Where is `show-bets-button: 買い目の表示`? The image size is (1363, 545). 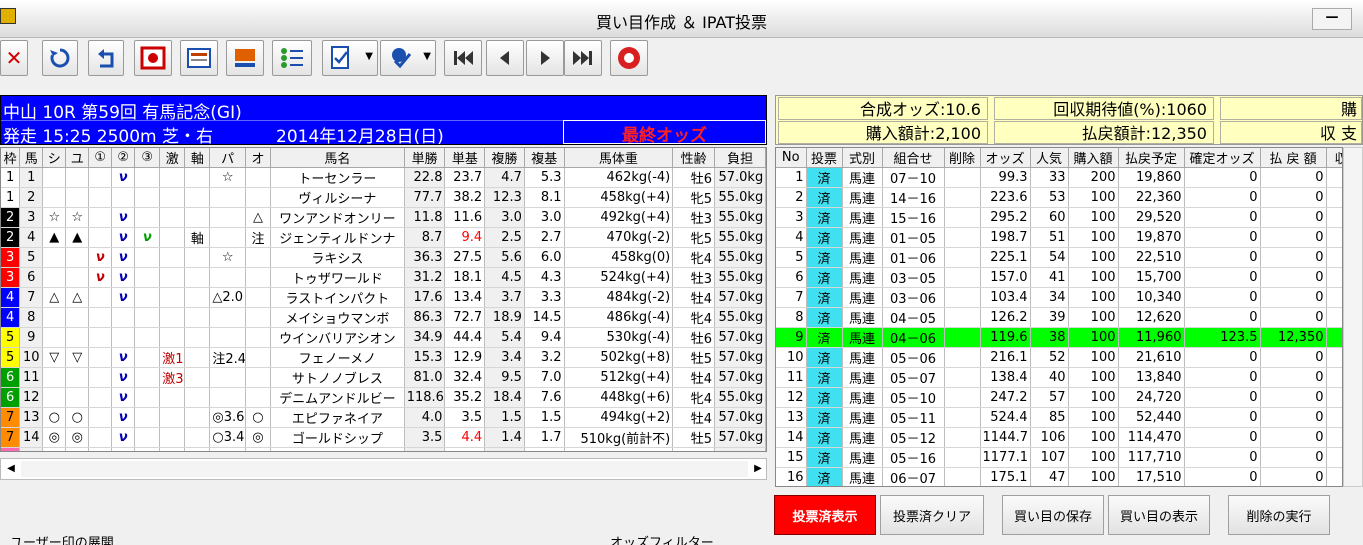 show-bets-button: 買い目の表示 is located at coordinates (1159, 515).